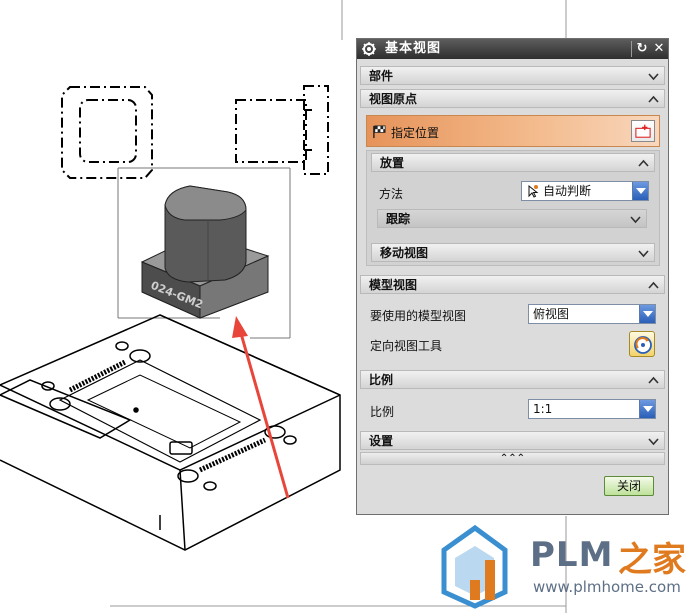 This screenshot has height=613, width=696. What do you see at coordinates (512, 98) in the screenshot?
I see `section-view-origin: 视图原点` at bounding box center [512, 98].